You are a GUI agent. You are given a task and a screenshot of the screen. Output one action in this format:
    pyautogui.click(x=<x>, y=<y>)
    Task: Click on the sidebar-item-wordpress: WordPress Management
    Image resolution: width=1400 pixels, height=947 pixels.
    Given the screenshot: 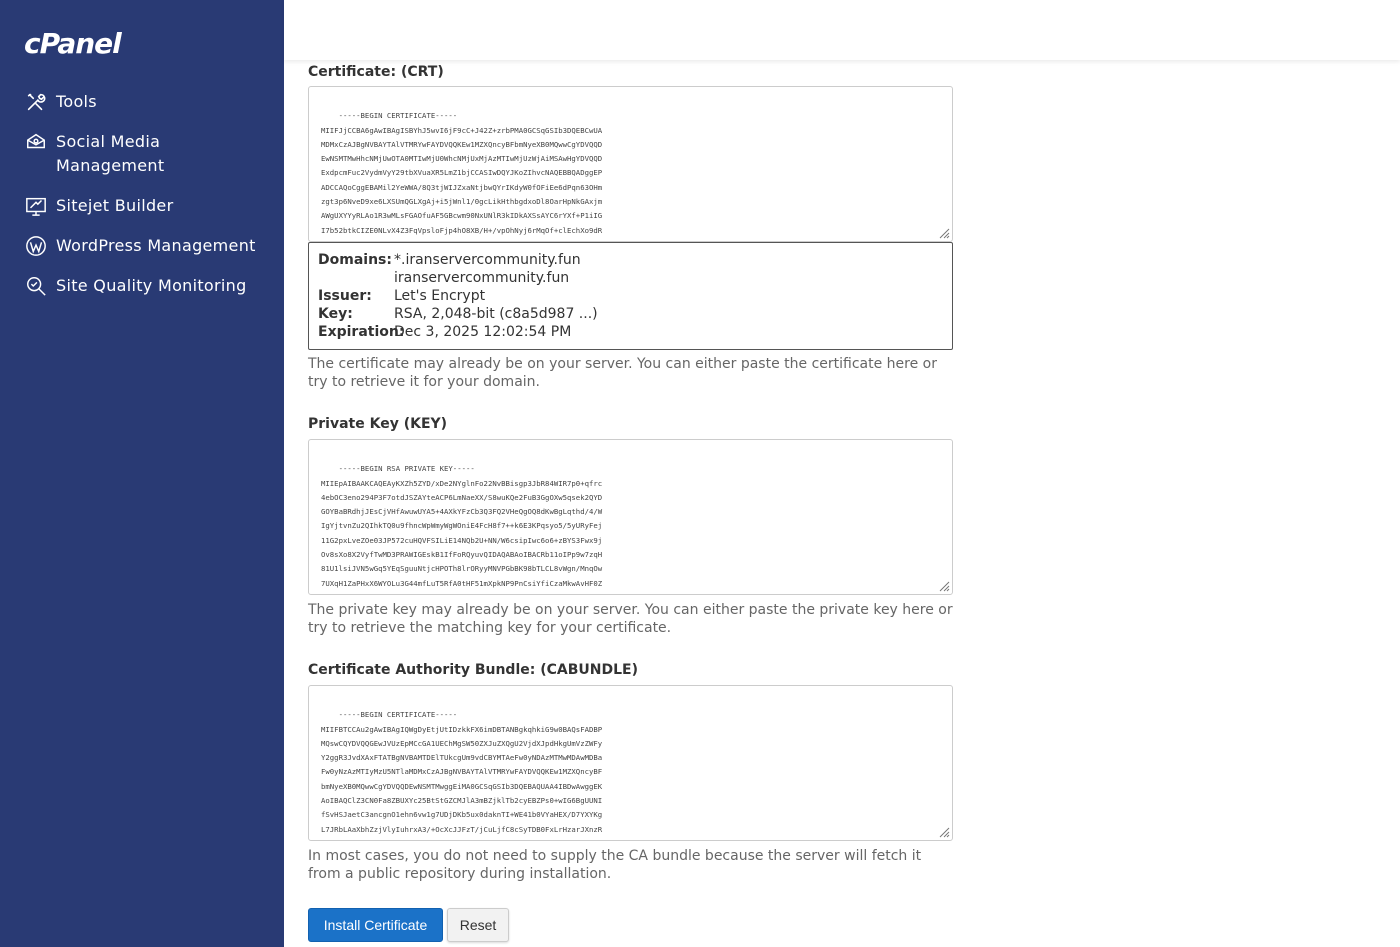 What is the action you would take?
    pyautogui.click(x=142, y=246)
    